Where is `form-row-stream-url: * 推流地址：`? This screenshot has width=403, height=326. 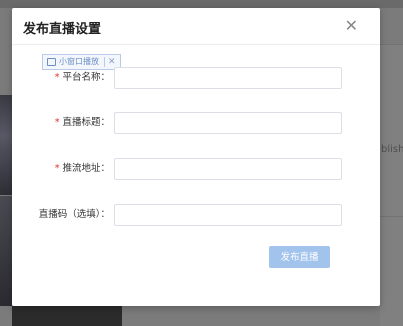 form-row-stream-url: * 推流地址： is located at coordinates (196, 169).